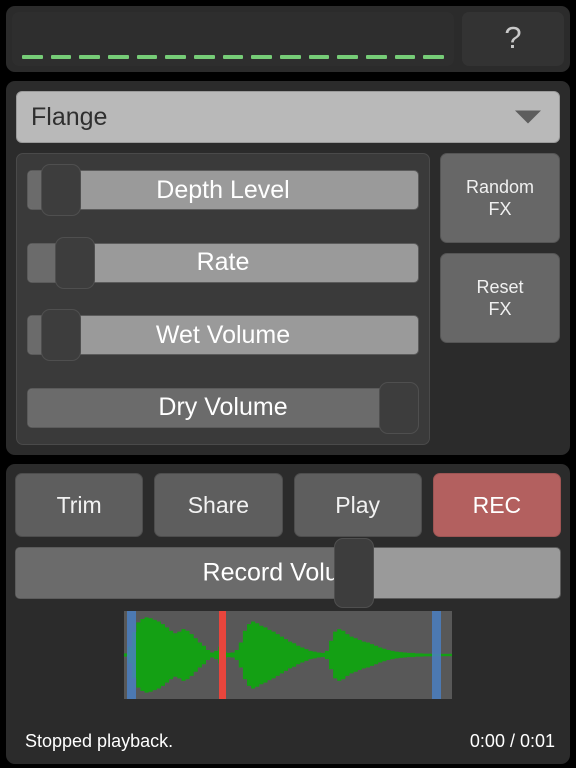 The height and width of the screenshot is (768, 576). I want to click on transport-button-row: Trim Share Play REC, so click(288, 505).